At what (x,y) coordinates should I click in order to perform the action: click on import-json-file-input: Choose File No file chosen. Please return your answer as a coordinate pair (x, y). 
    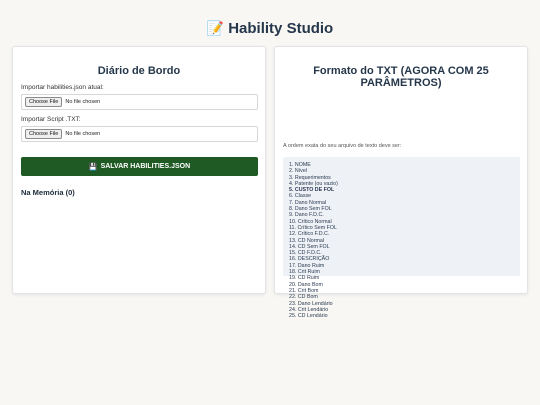
    Looking at the image, I should click on (139, 102).